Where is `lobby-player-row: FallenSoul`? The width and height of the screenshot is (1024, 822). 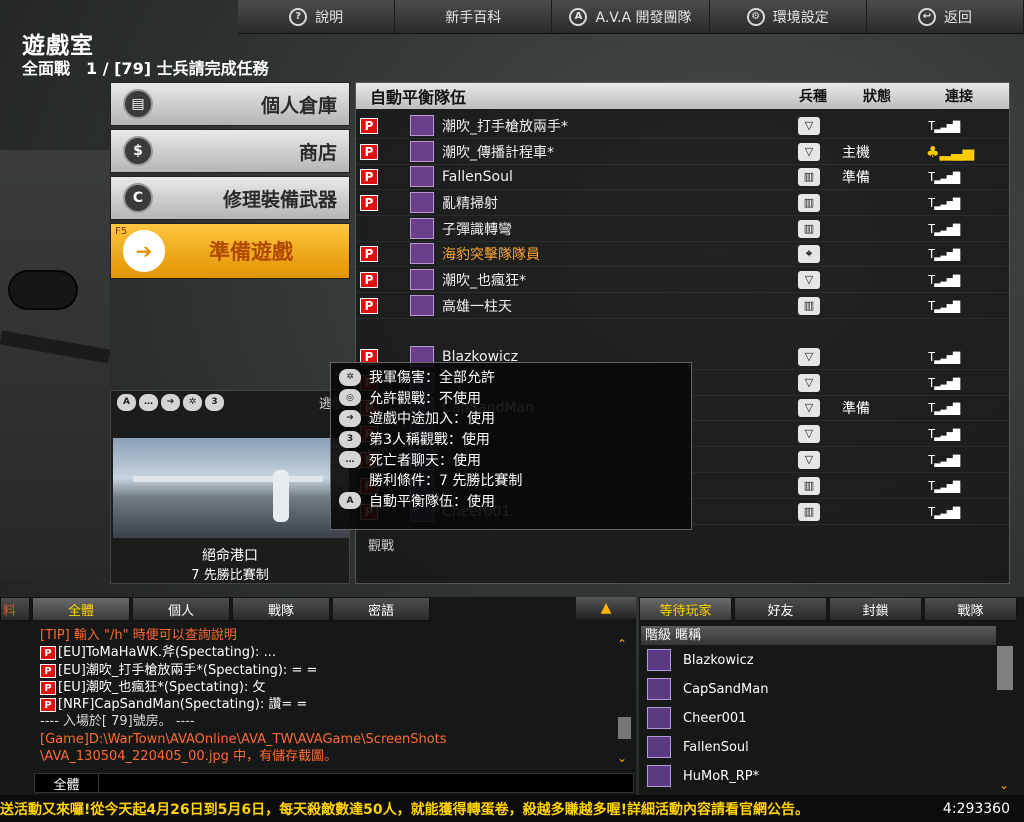
lobby-player-row: FallenSoul is located at coordinates (698, 747).